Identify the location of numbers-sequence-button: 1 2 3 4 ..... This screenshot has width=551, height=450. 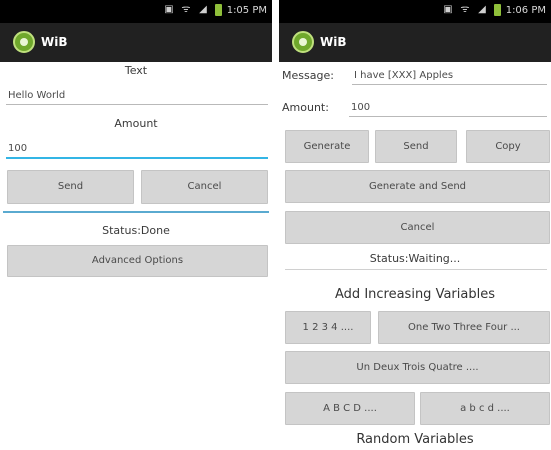
(328, 327).